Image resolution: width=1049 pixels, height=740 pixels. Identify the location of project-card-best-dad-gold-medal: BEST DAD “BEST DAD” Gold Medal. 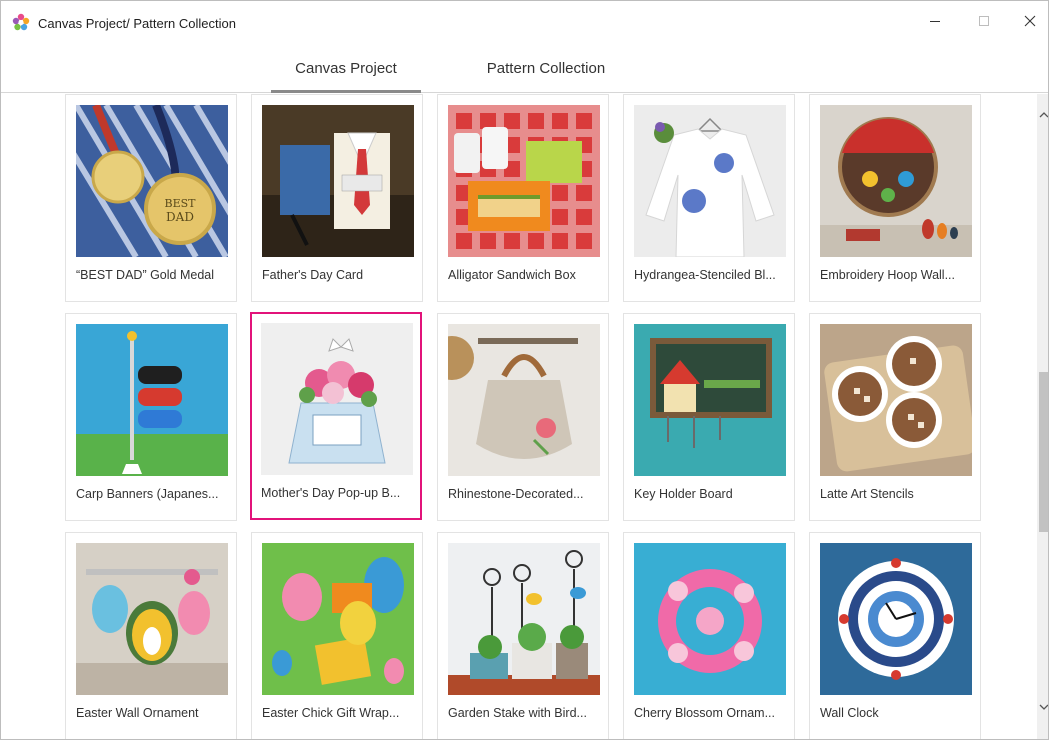
(151, 198).